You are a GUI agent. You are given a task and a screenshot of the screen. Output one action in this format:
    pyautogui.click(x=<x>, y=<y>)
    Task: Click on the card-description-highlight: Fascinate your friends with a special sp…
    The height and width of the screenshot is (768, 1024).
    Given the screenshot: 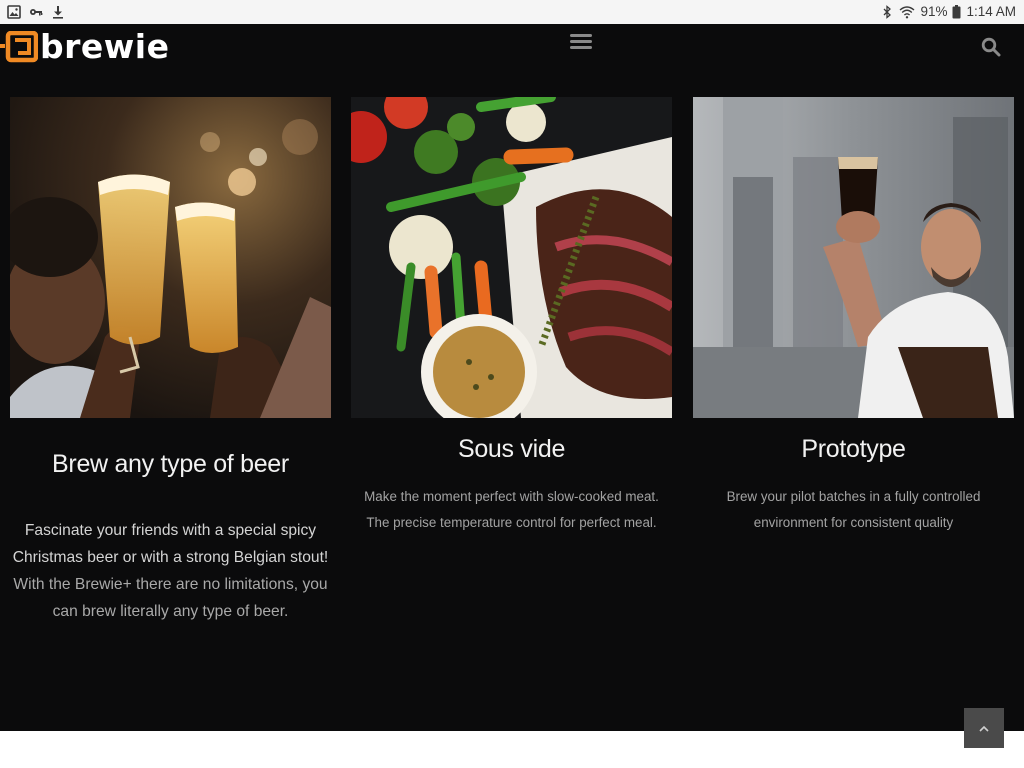 What is the action you would take?
    pyautogui.click(x=170, y=544)
    